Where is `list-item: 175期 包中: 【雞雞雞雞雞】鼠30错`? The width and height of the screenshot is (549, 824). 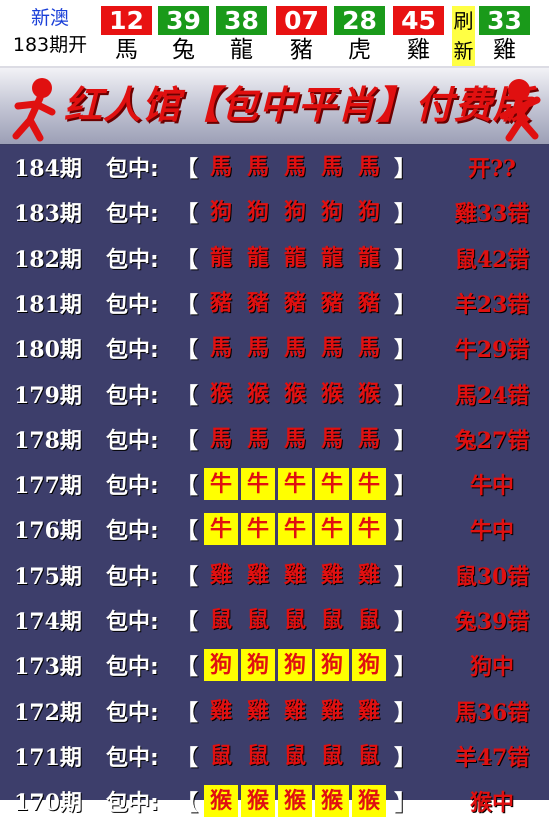
list-item: 175期 包中: 【雞雞雞雞雞】鼠30错 is located at coordinates (274, 575).